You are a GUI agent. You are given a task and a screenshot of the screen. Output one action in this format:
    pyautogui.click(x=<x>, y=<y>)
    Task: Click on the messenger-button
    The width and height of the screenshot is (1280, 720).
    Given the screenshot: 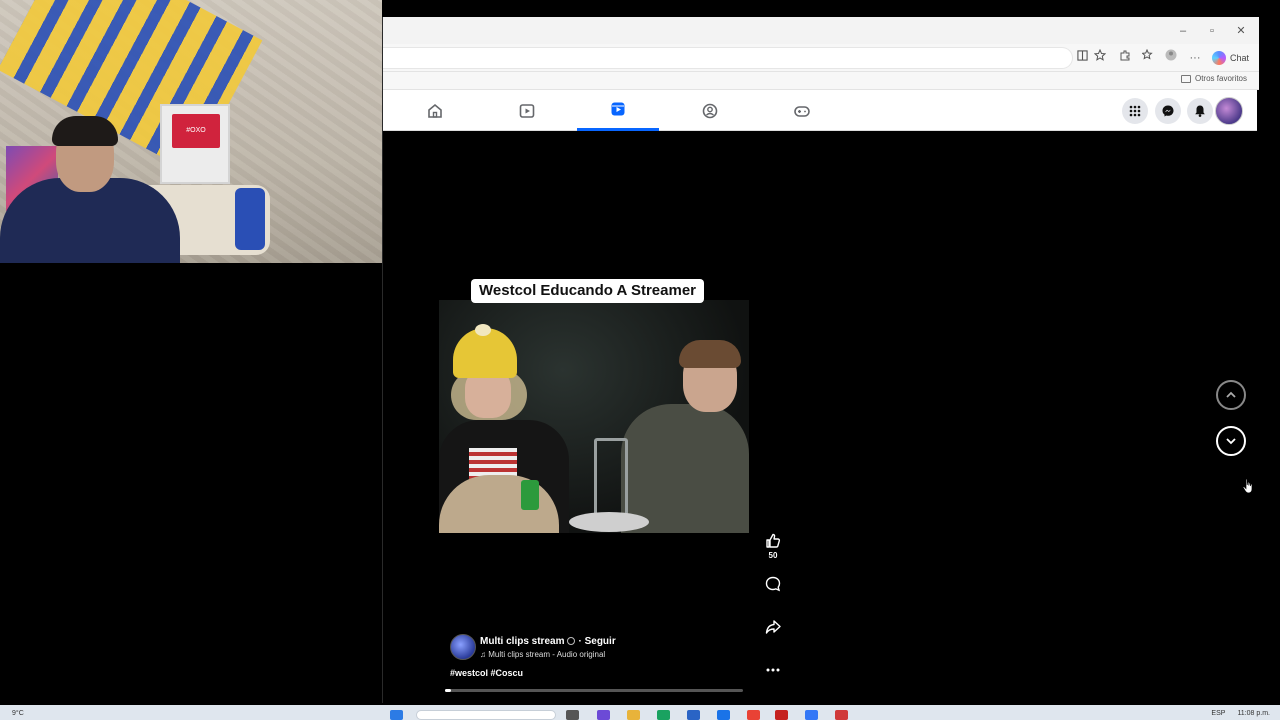 What is the action you would take?
    pyautogui.click(x=1168, y=111)
    